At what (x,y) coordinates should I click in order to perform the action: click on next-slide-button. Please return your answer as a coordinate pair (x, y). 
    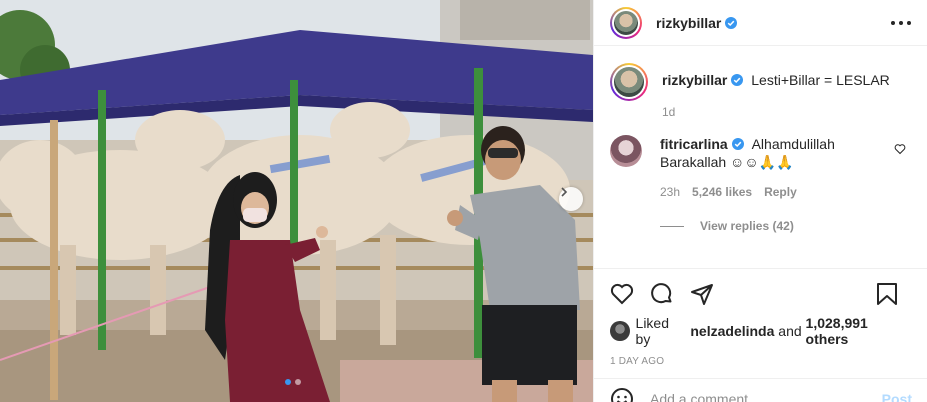
    Looking at the image, I should click on (571, 199).